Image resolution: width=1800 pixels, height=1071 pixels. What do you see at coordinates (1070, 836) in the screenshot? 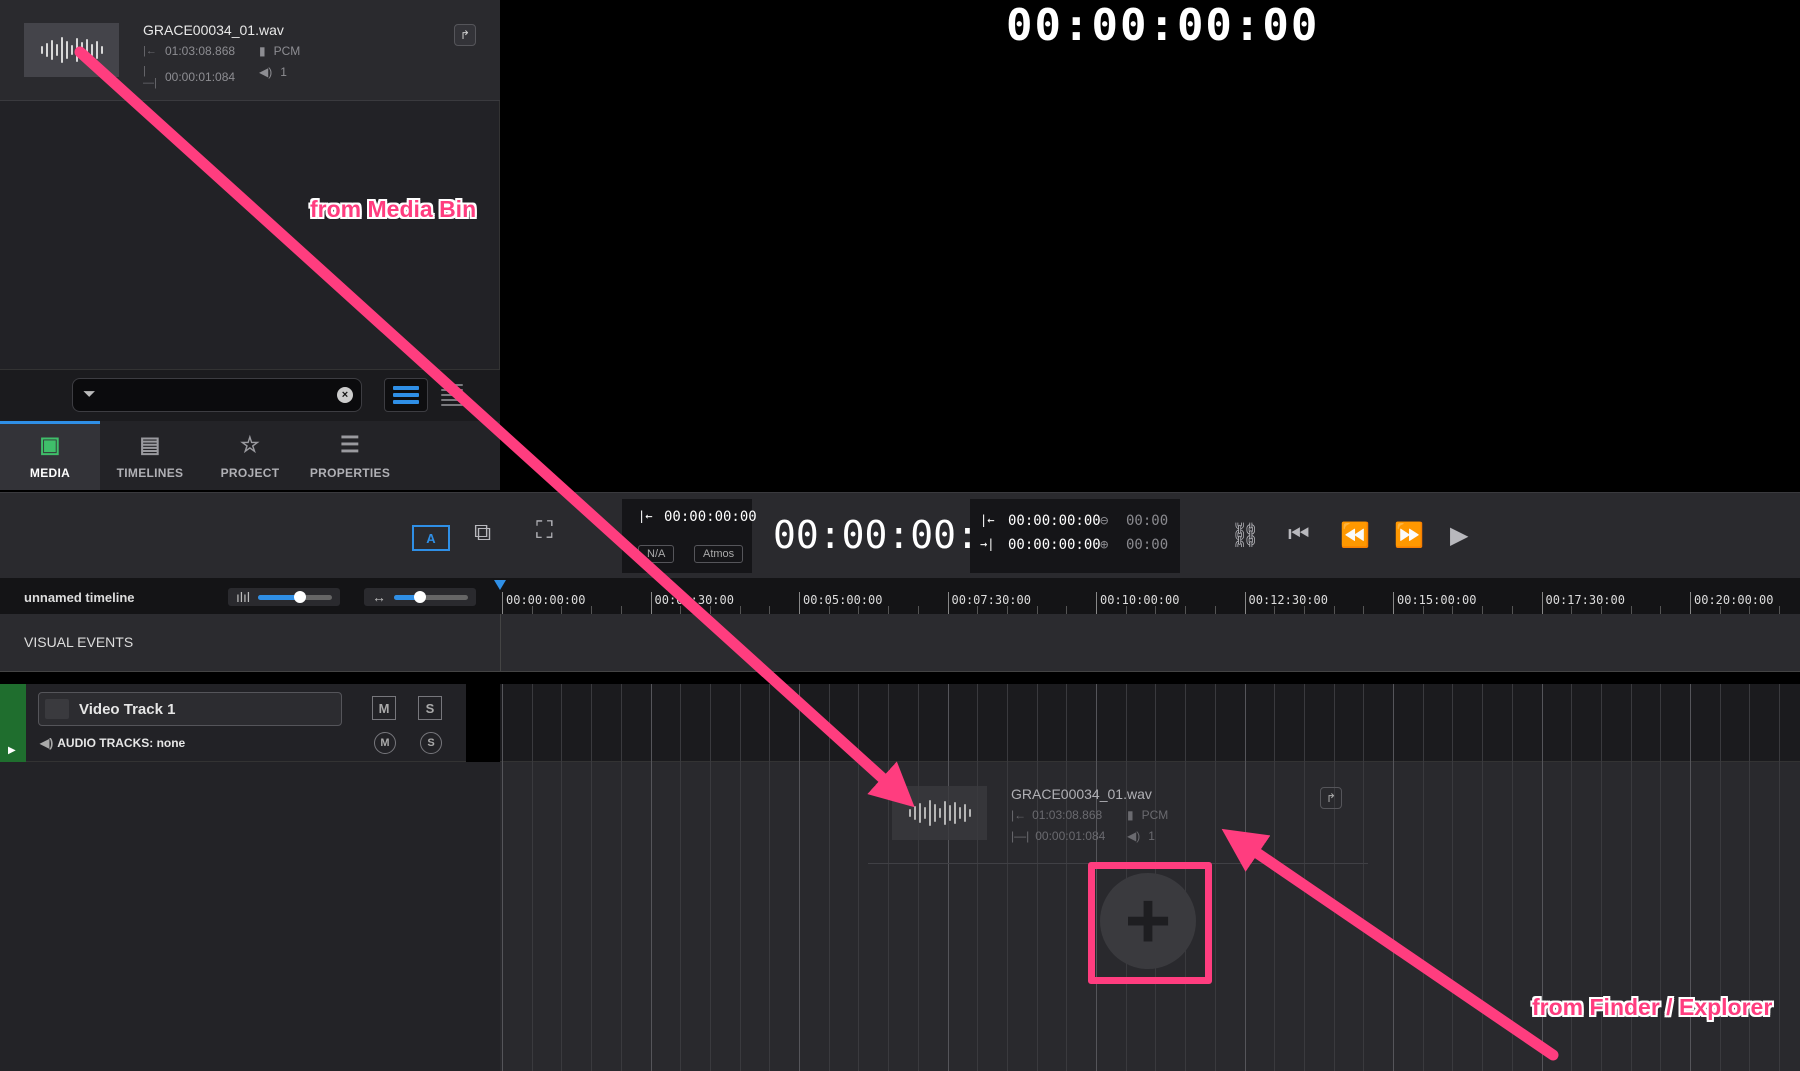
I see `drop-duration: 00:00:01:084` at bounding box center [1070, 836].